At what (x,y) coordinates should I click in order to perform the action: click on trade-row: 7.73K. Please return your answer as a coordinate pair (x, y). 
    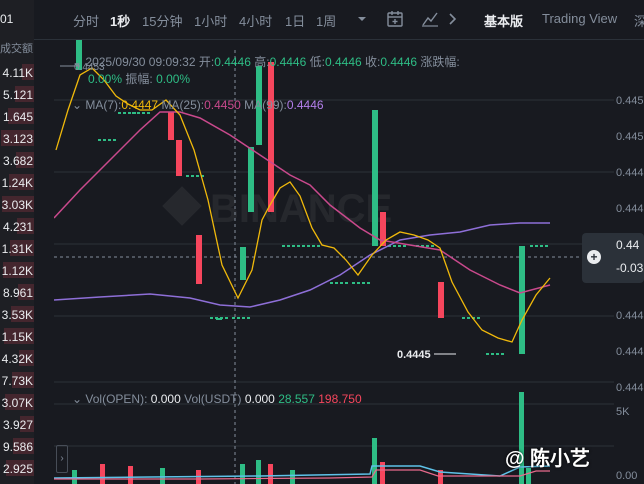
    Looking at the image, I should click on (17, 380).